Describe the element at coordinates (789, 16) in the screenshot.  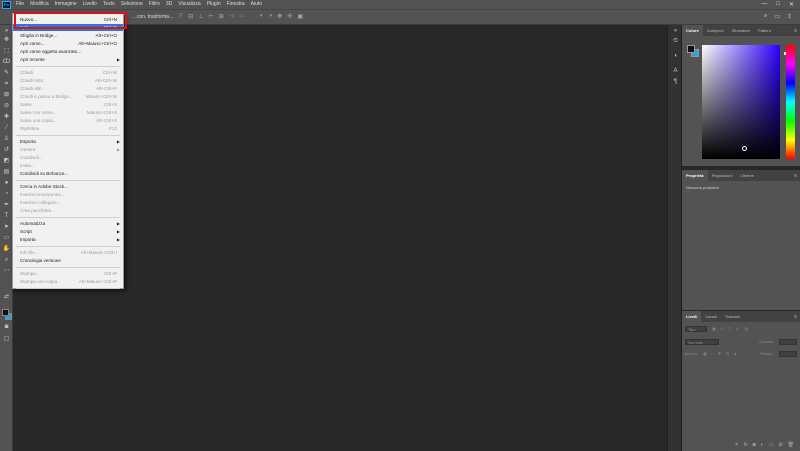
I see `share-icon: ⇪` at that location.